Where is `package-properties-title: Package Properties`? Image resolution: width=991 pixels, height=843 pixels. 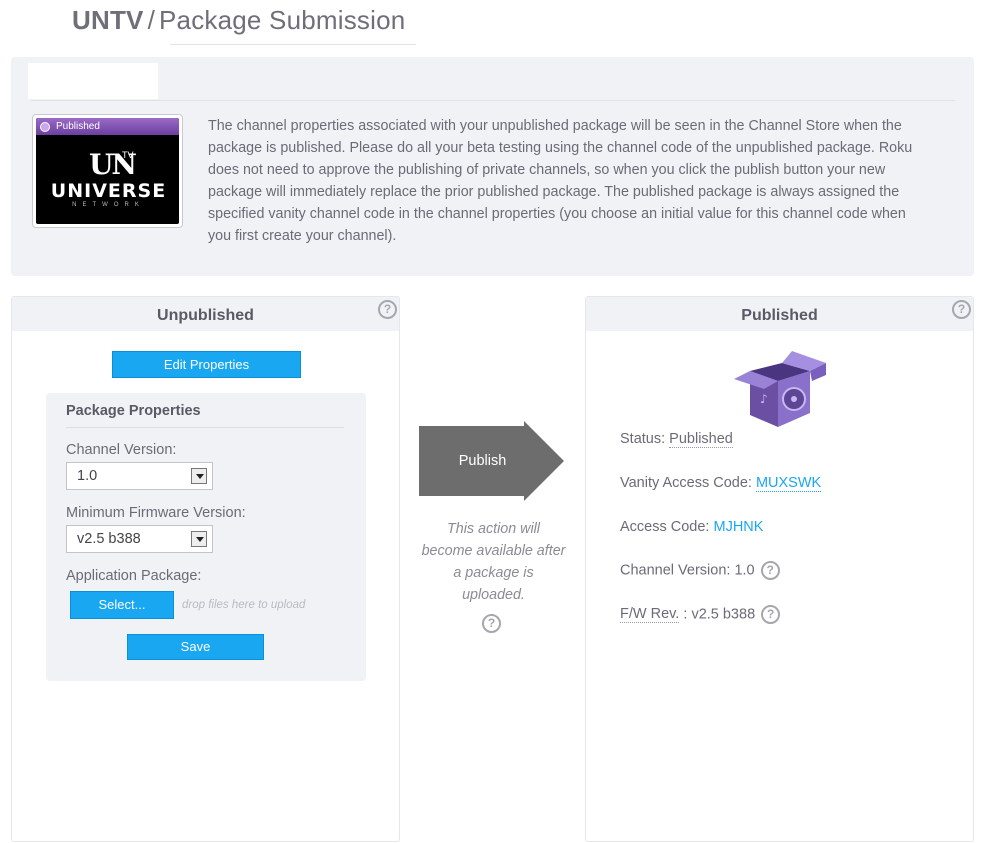
package-properties-title: Package Properties is located at coordinates (133, 411).